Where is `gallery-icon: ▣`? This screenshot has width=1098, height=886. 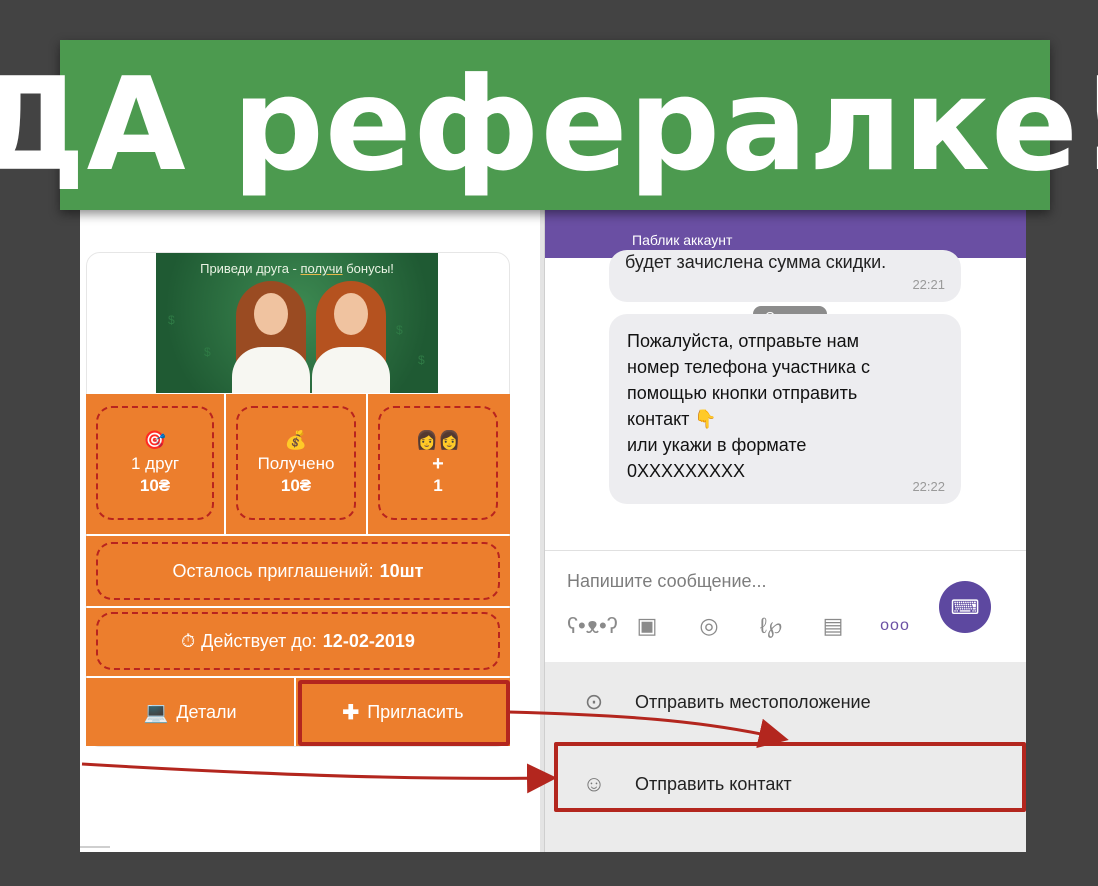 gallery-icon: ▣ is located at coordinates (647, 626).